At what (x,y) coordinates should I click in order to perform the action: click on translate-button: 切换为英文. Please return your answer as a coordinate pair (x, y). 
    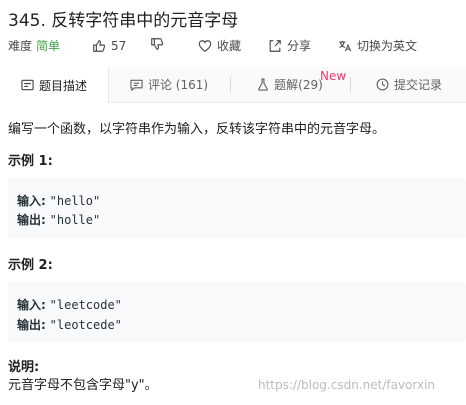
    Looking at the image, I should click on (377, 46).